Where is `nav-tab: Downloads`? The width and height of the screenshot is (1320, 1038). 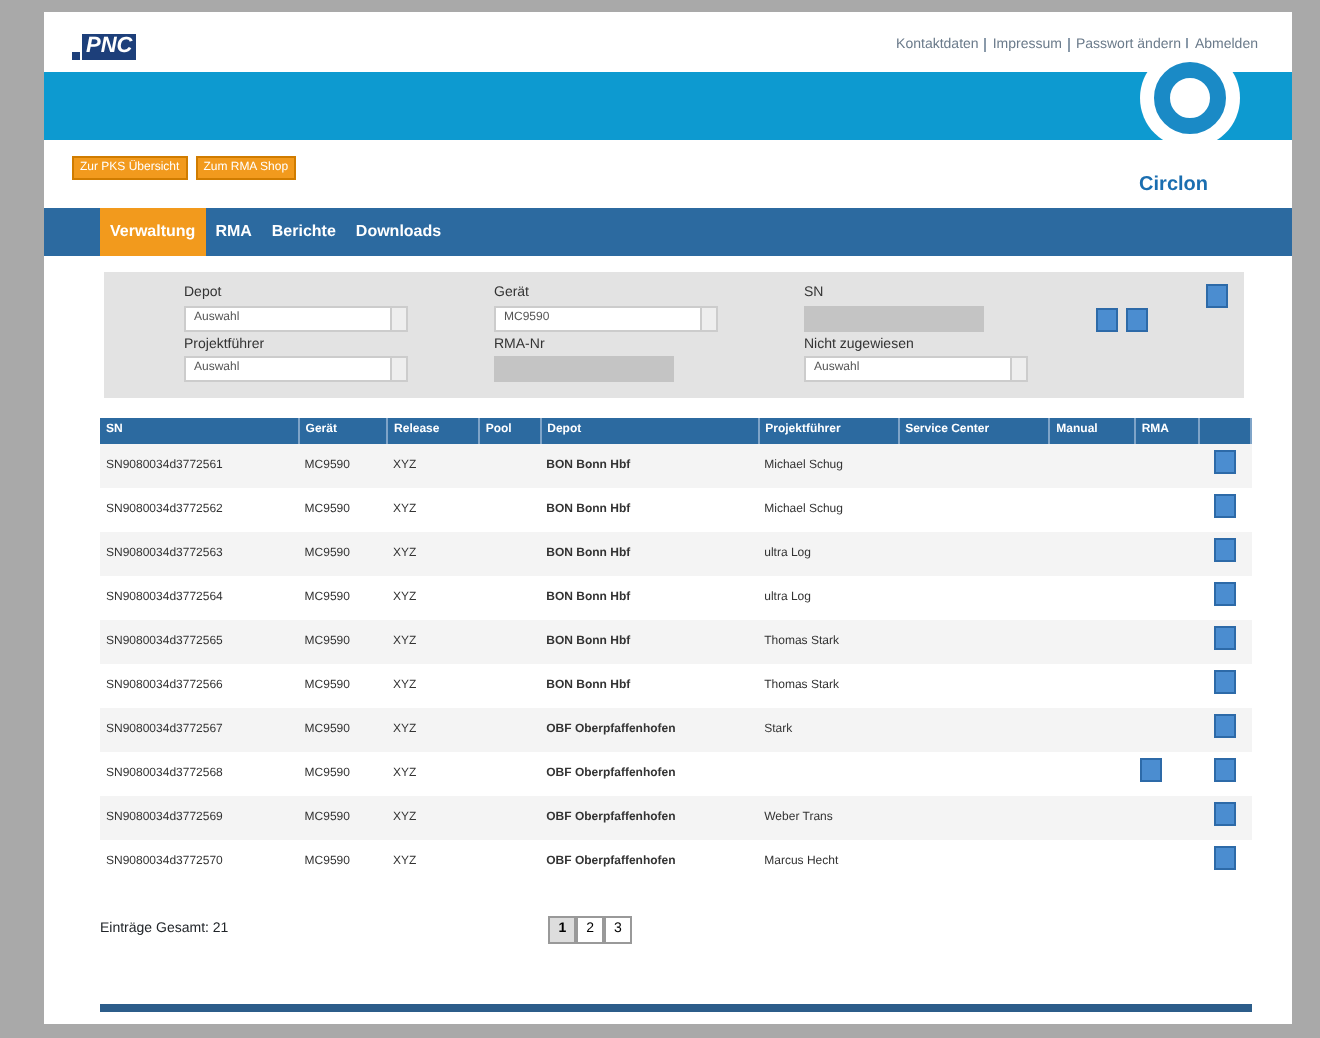
nav-tab: Downloads is located at coordinates (398, 232).